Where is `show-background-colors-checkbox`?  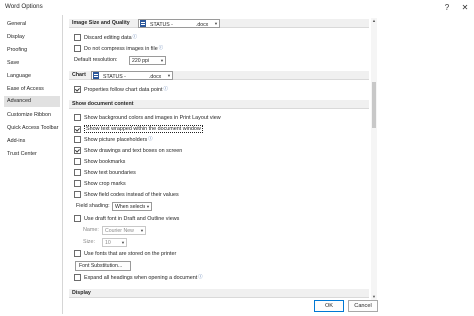 show-background-colors-checkbox is located at coordinates (77, 117).